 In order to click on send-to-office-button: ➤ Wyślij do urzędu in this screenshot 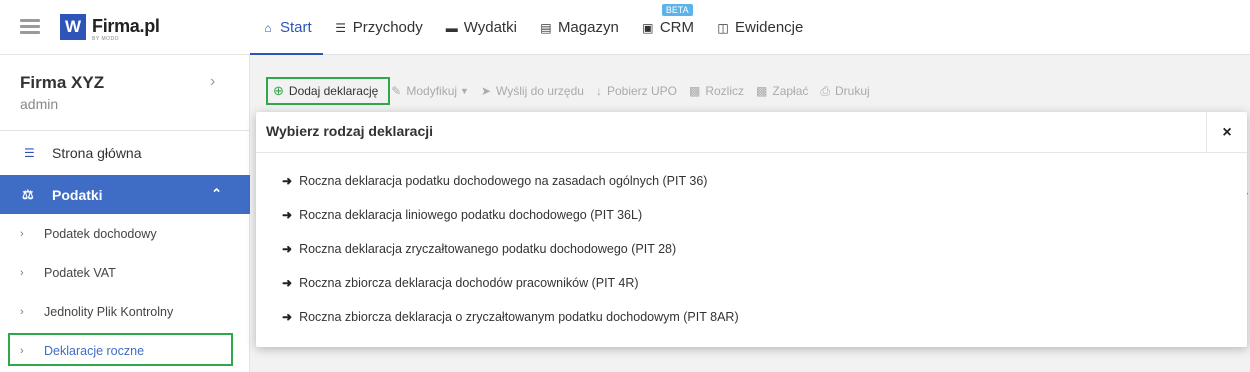, I will do `click(532, 91)`.